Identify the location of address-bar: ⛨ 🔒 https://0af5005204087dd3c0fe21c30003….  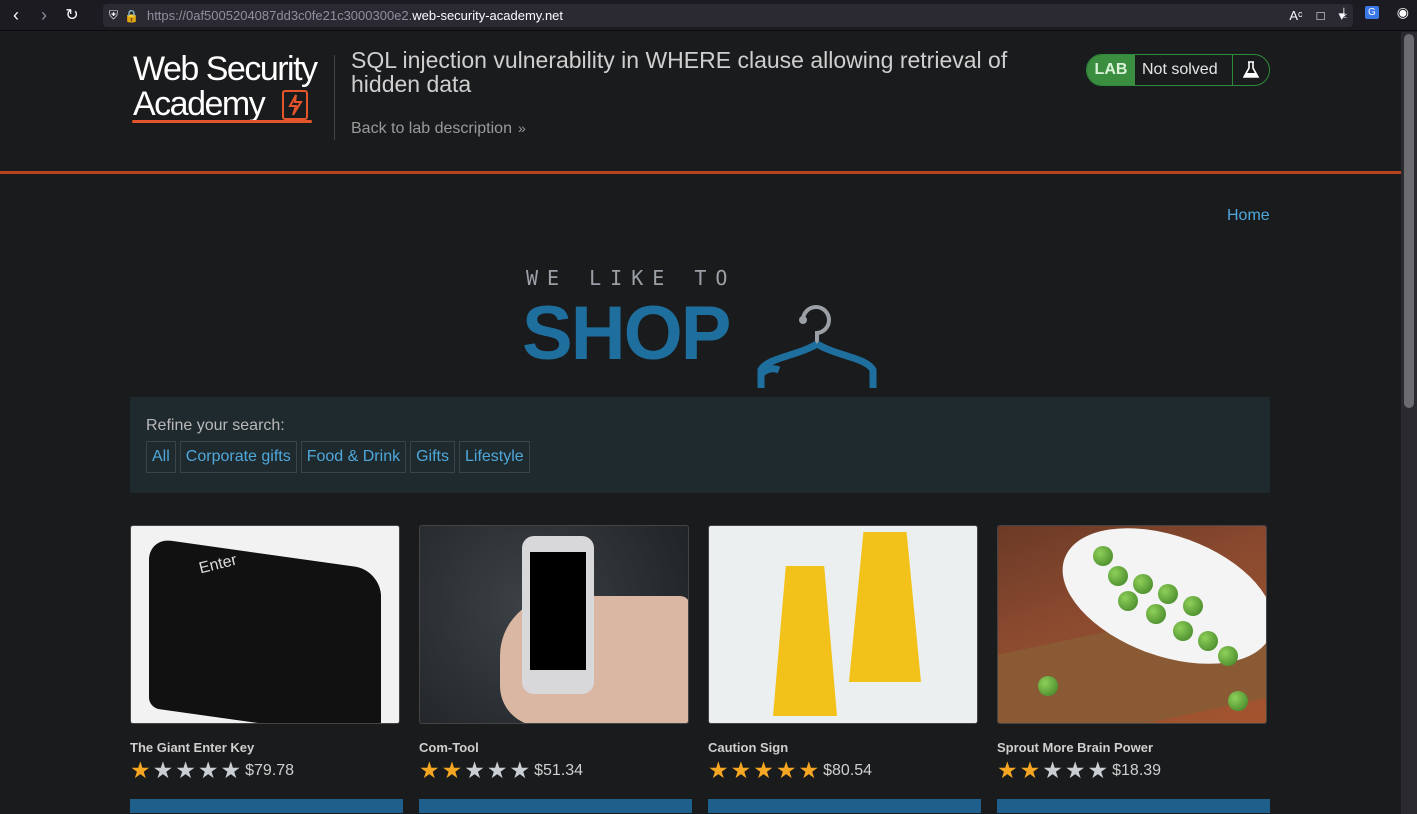
(728, 15).